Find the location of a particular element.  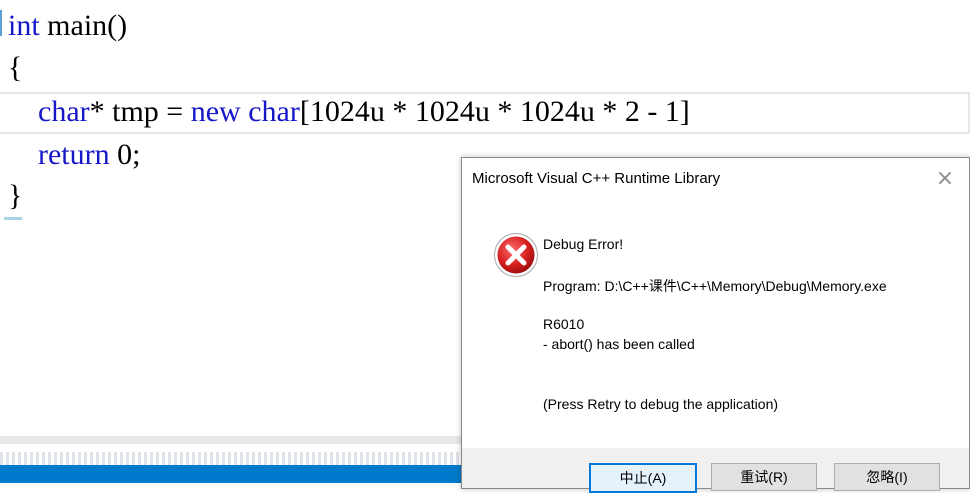

retry-button: 重试(R) is located at coordinates (764, 477).